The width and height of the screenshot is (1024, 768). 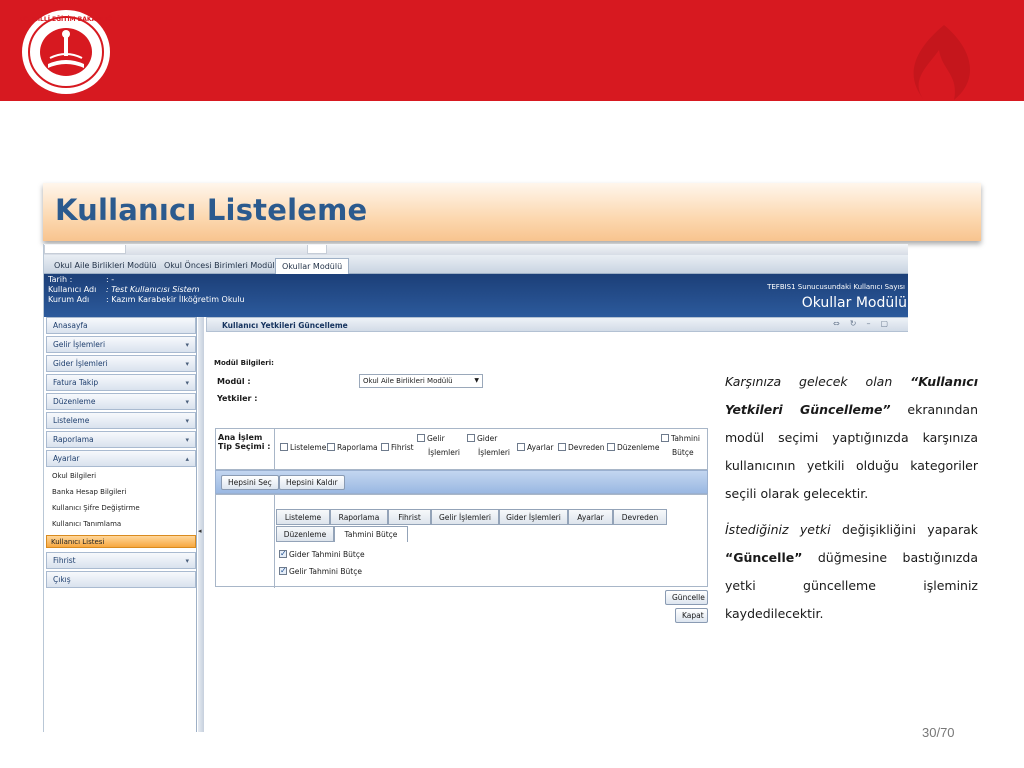 I want to click on sidebar-sub-sifre-degistirme: Kullanıcı Şifre Değiştirme, so click(x=96, y=508).